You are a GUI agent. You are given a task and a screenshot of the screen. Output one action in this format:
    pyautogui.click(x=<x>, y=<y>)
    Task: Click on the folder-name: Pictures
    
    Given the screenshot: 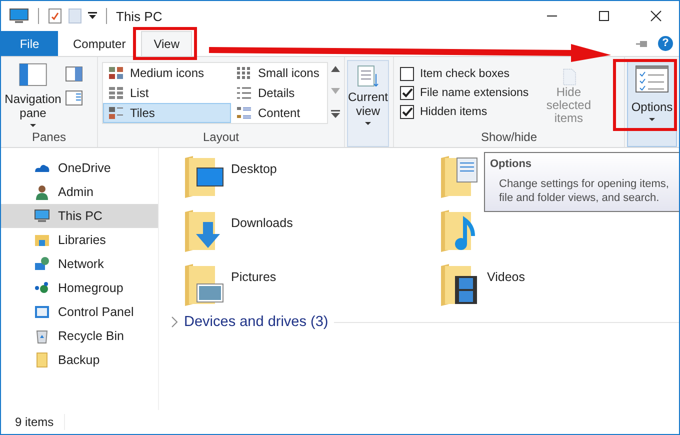 What is the action you would take?
    pyautogui.click(x=253, y=277)
    